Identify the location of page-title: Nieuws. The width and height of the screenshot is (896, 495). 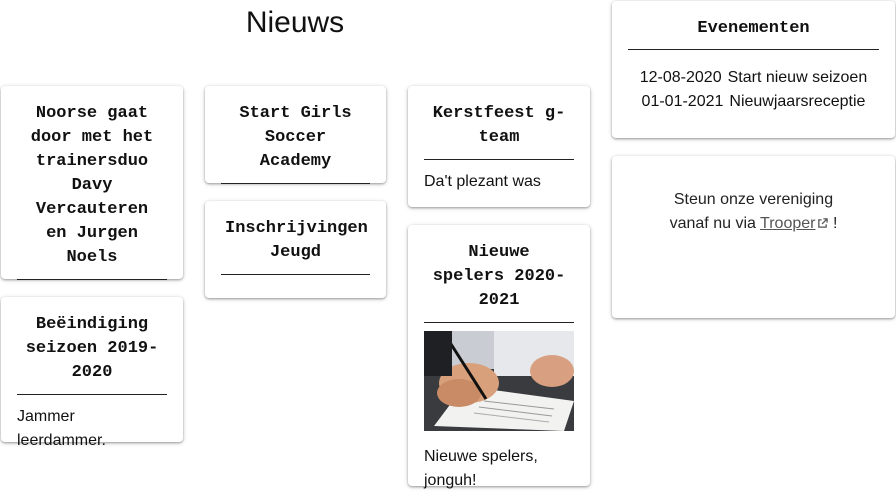
(295, 22).